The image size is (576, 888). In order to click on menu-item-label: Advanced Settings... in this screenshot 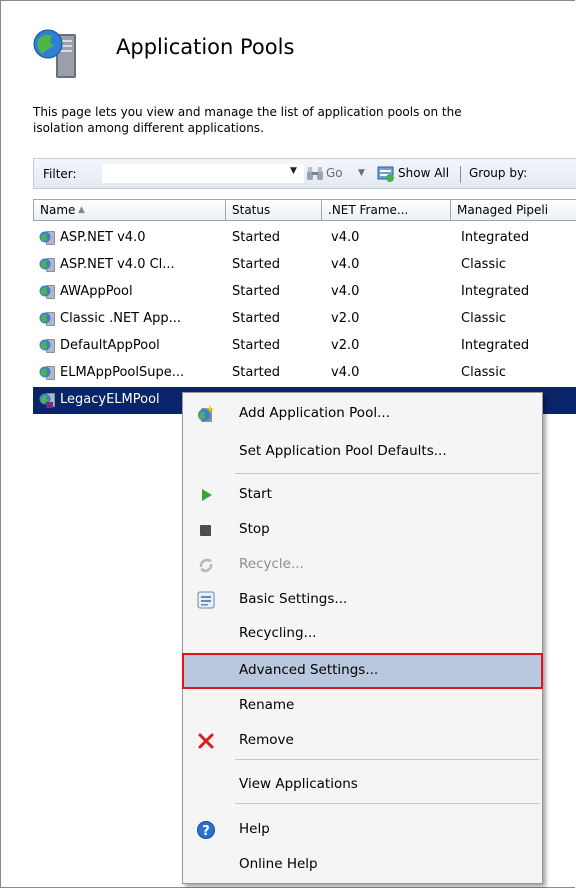, I will do `click(309, 670)`.